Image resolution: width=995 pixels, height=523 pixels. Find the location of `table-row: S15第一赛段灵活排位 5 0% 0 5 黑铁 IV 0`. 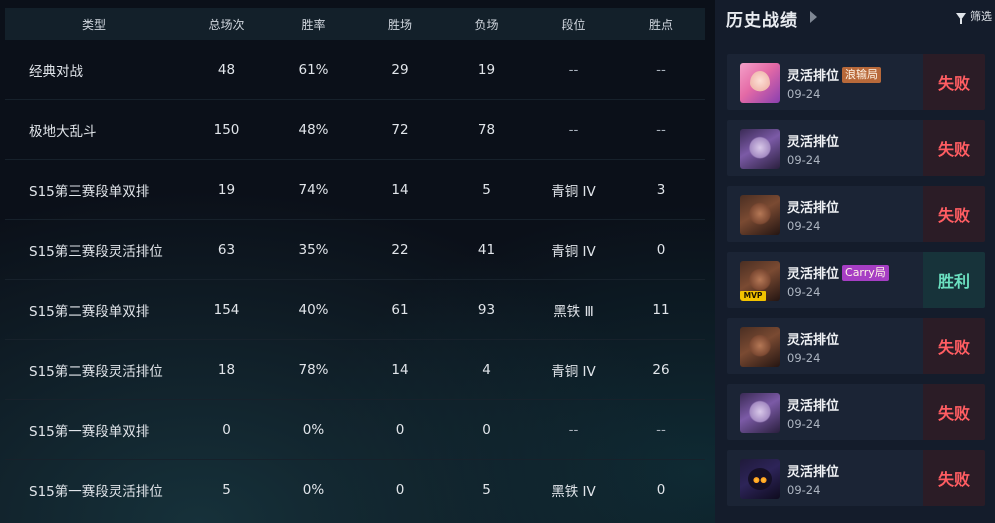

table-row: S15第一赛段灵活排位 5 0% 0 5 黑铁 IV 0 is located at coordinates (355, 490).